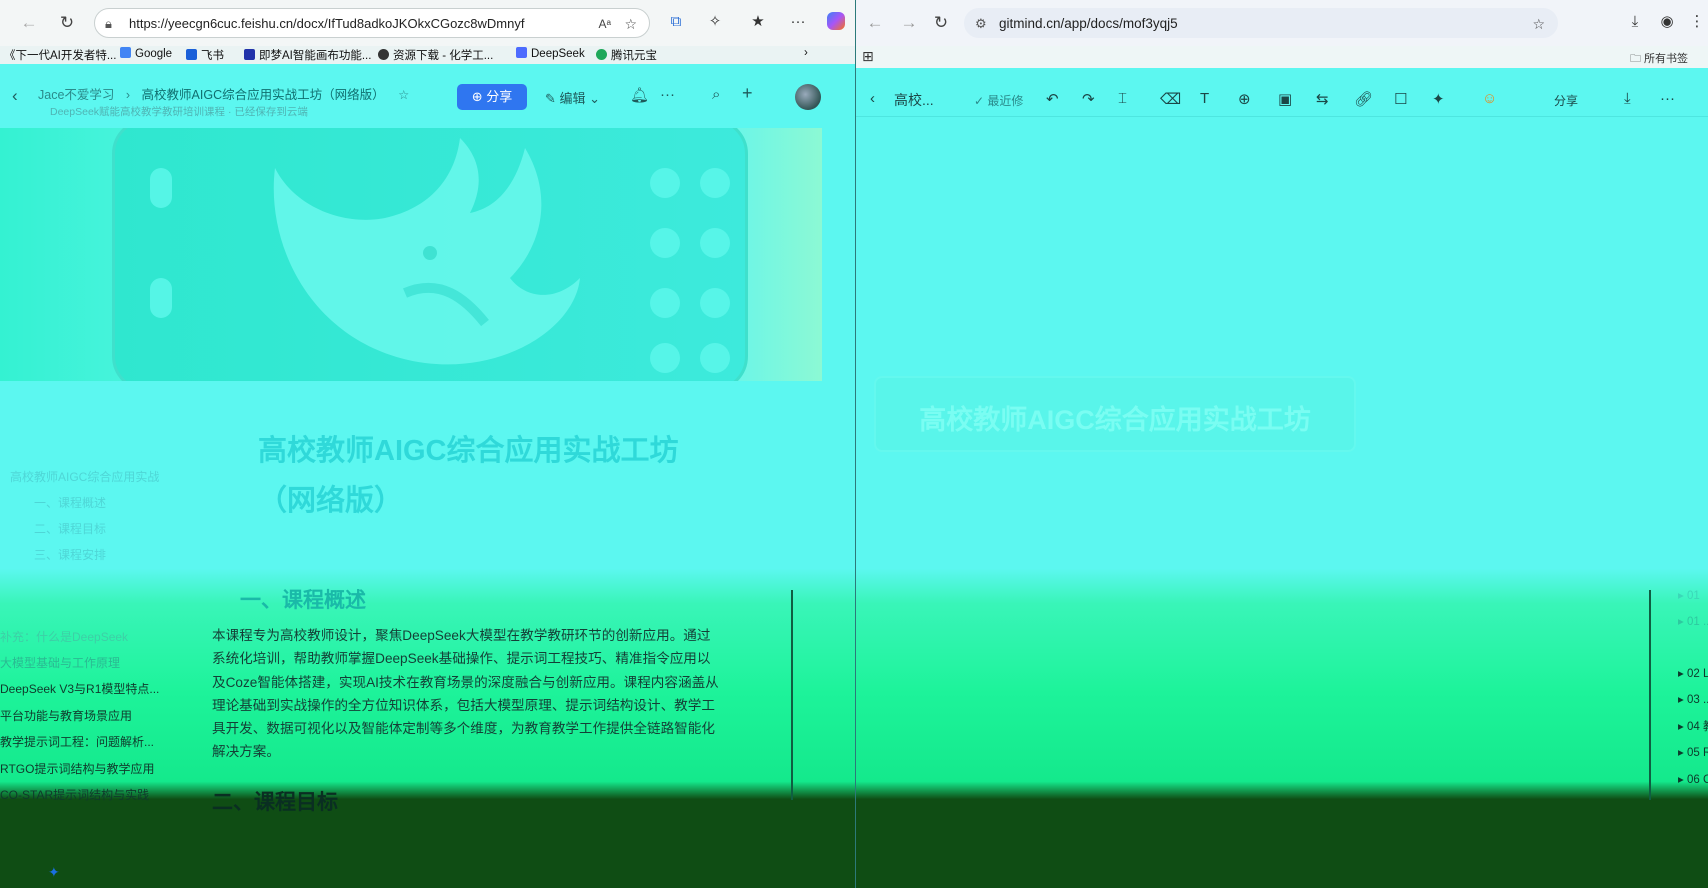 This screenshot has width=1708, height=888. I want to click on check-circle-icon: ✓, so click(979, 101).